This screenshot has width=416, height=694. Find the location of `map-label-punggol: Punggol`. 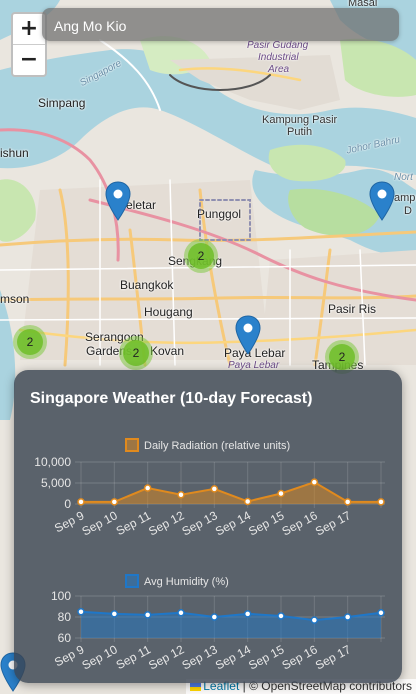

map-label-punggol: Punggol is located at coordinates (219, 214).